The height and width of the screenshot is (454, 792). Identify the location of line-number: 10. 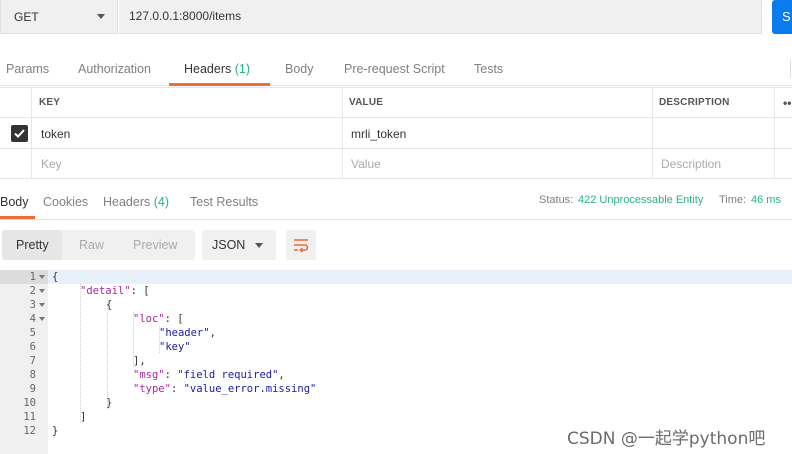
(29, 403).